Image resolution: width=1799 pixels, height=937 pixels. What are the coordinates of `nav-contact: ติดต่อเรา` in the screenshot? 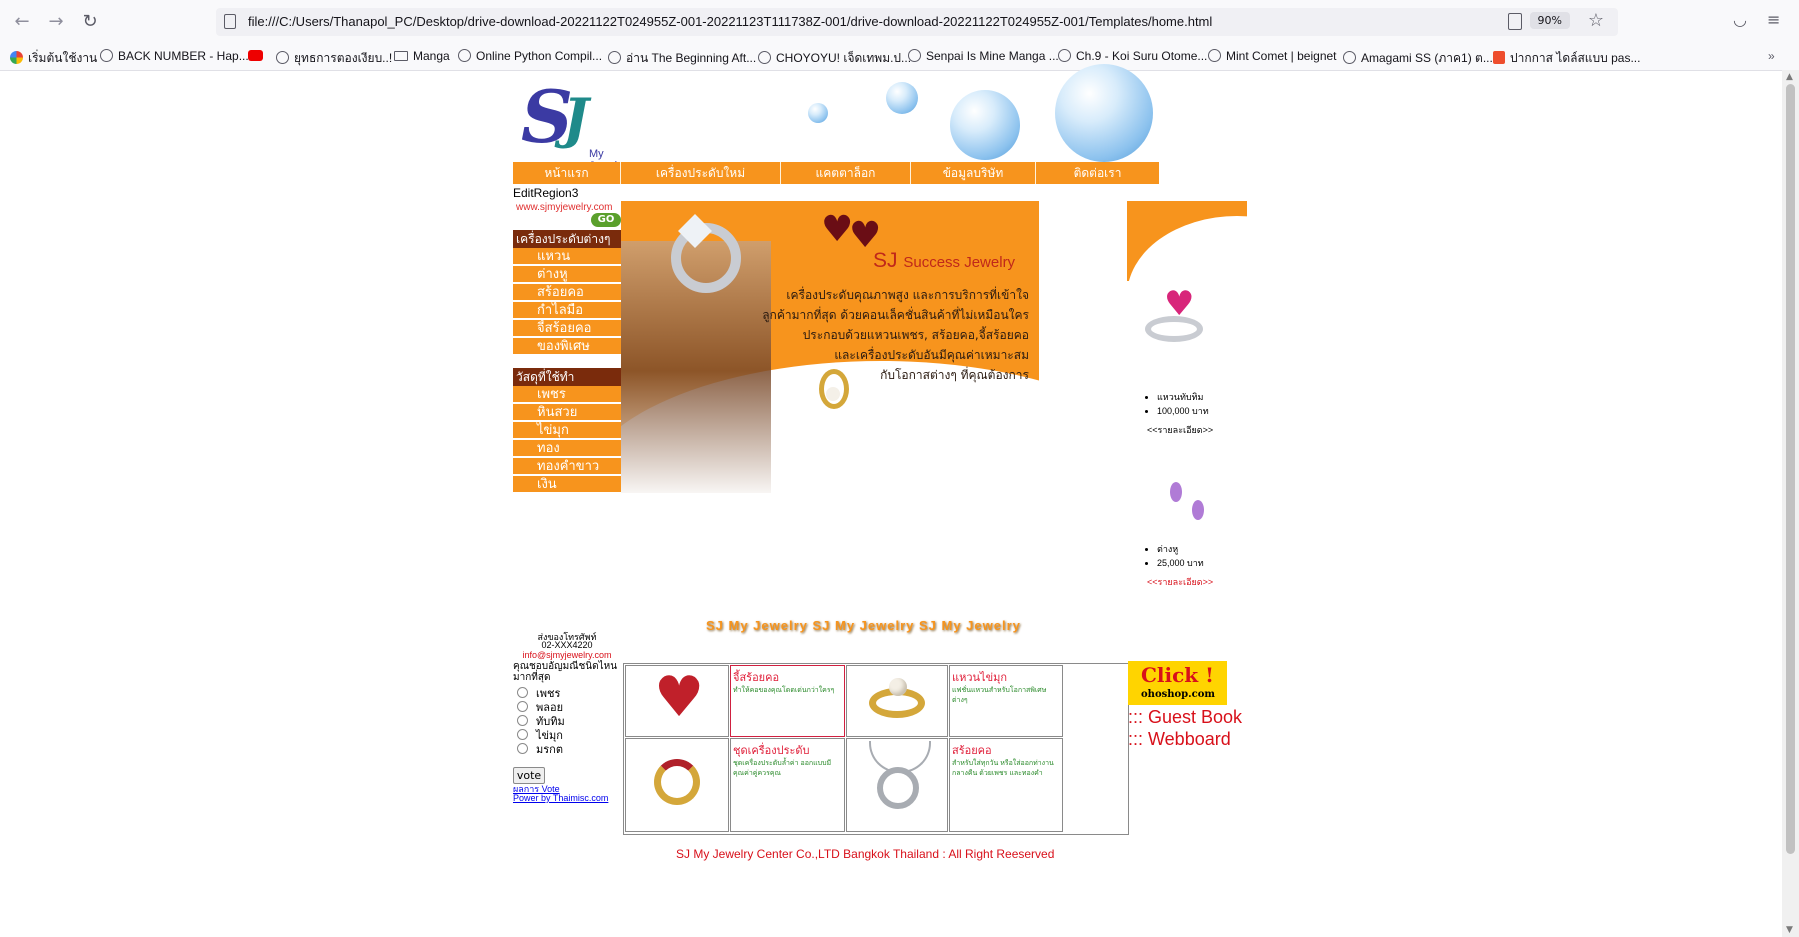 It's located at (1097, 173).